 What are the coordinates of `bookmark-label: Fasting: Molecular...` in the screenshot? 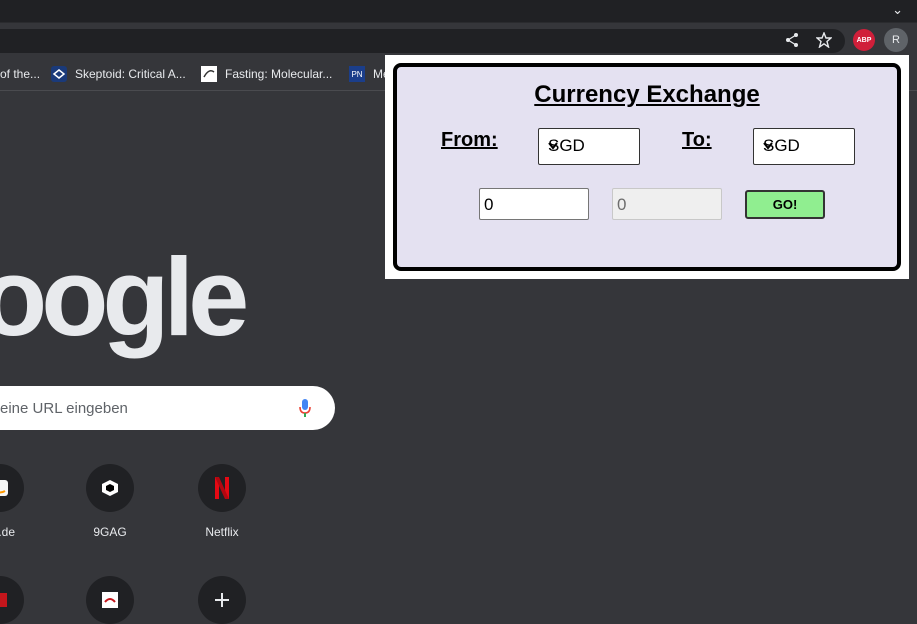 It's located at (279, 74).